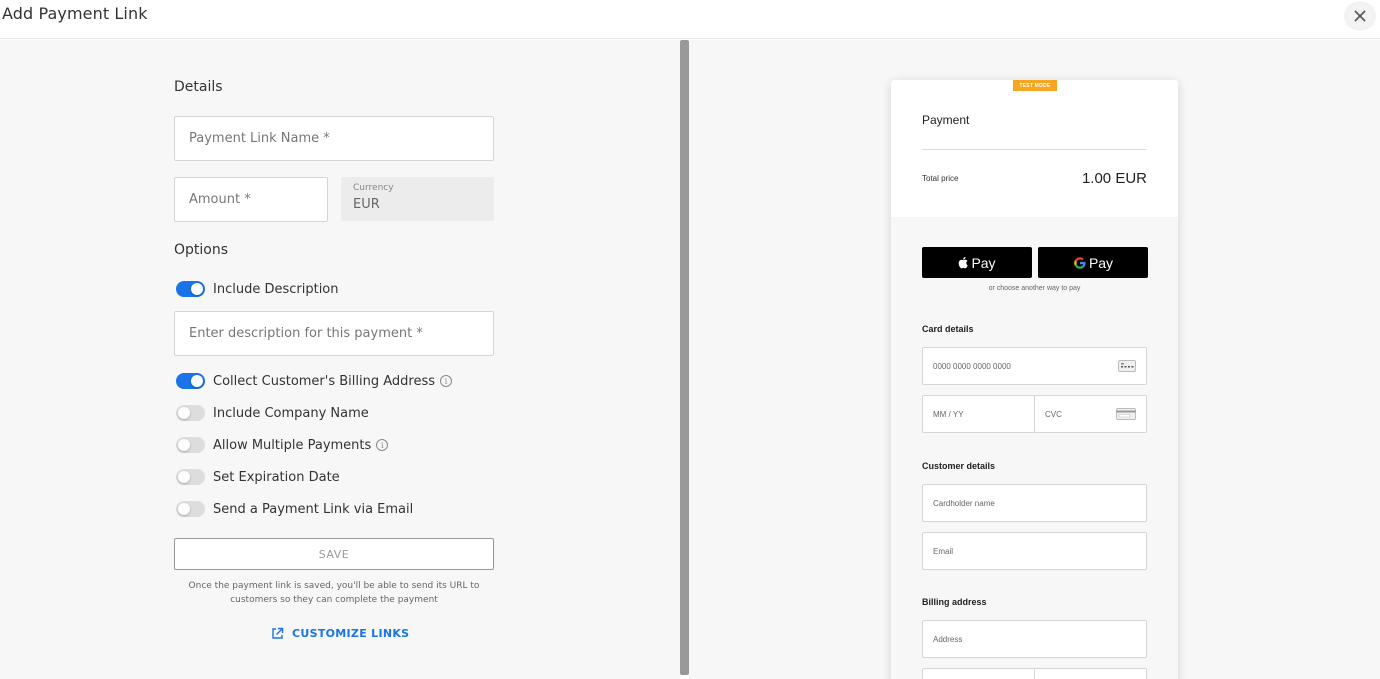  What do you see at coordinates (306, 333) in the screenshot?
I see `description-placeholder: Enter description for this payment *` at bounding box center [306, 333].